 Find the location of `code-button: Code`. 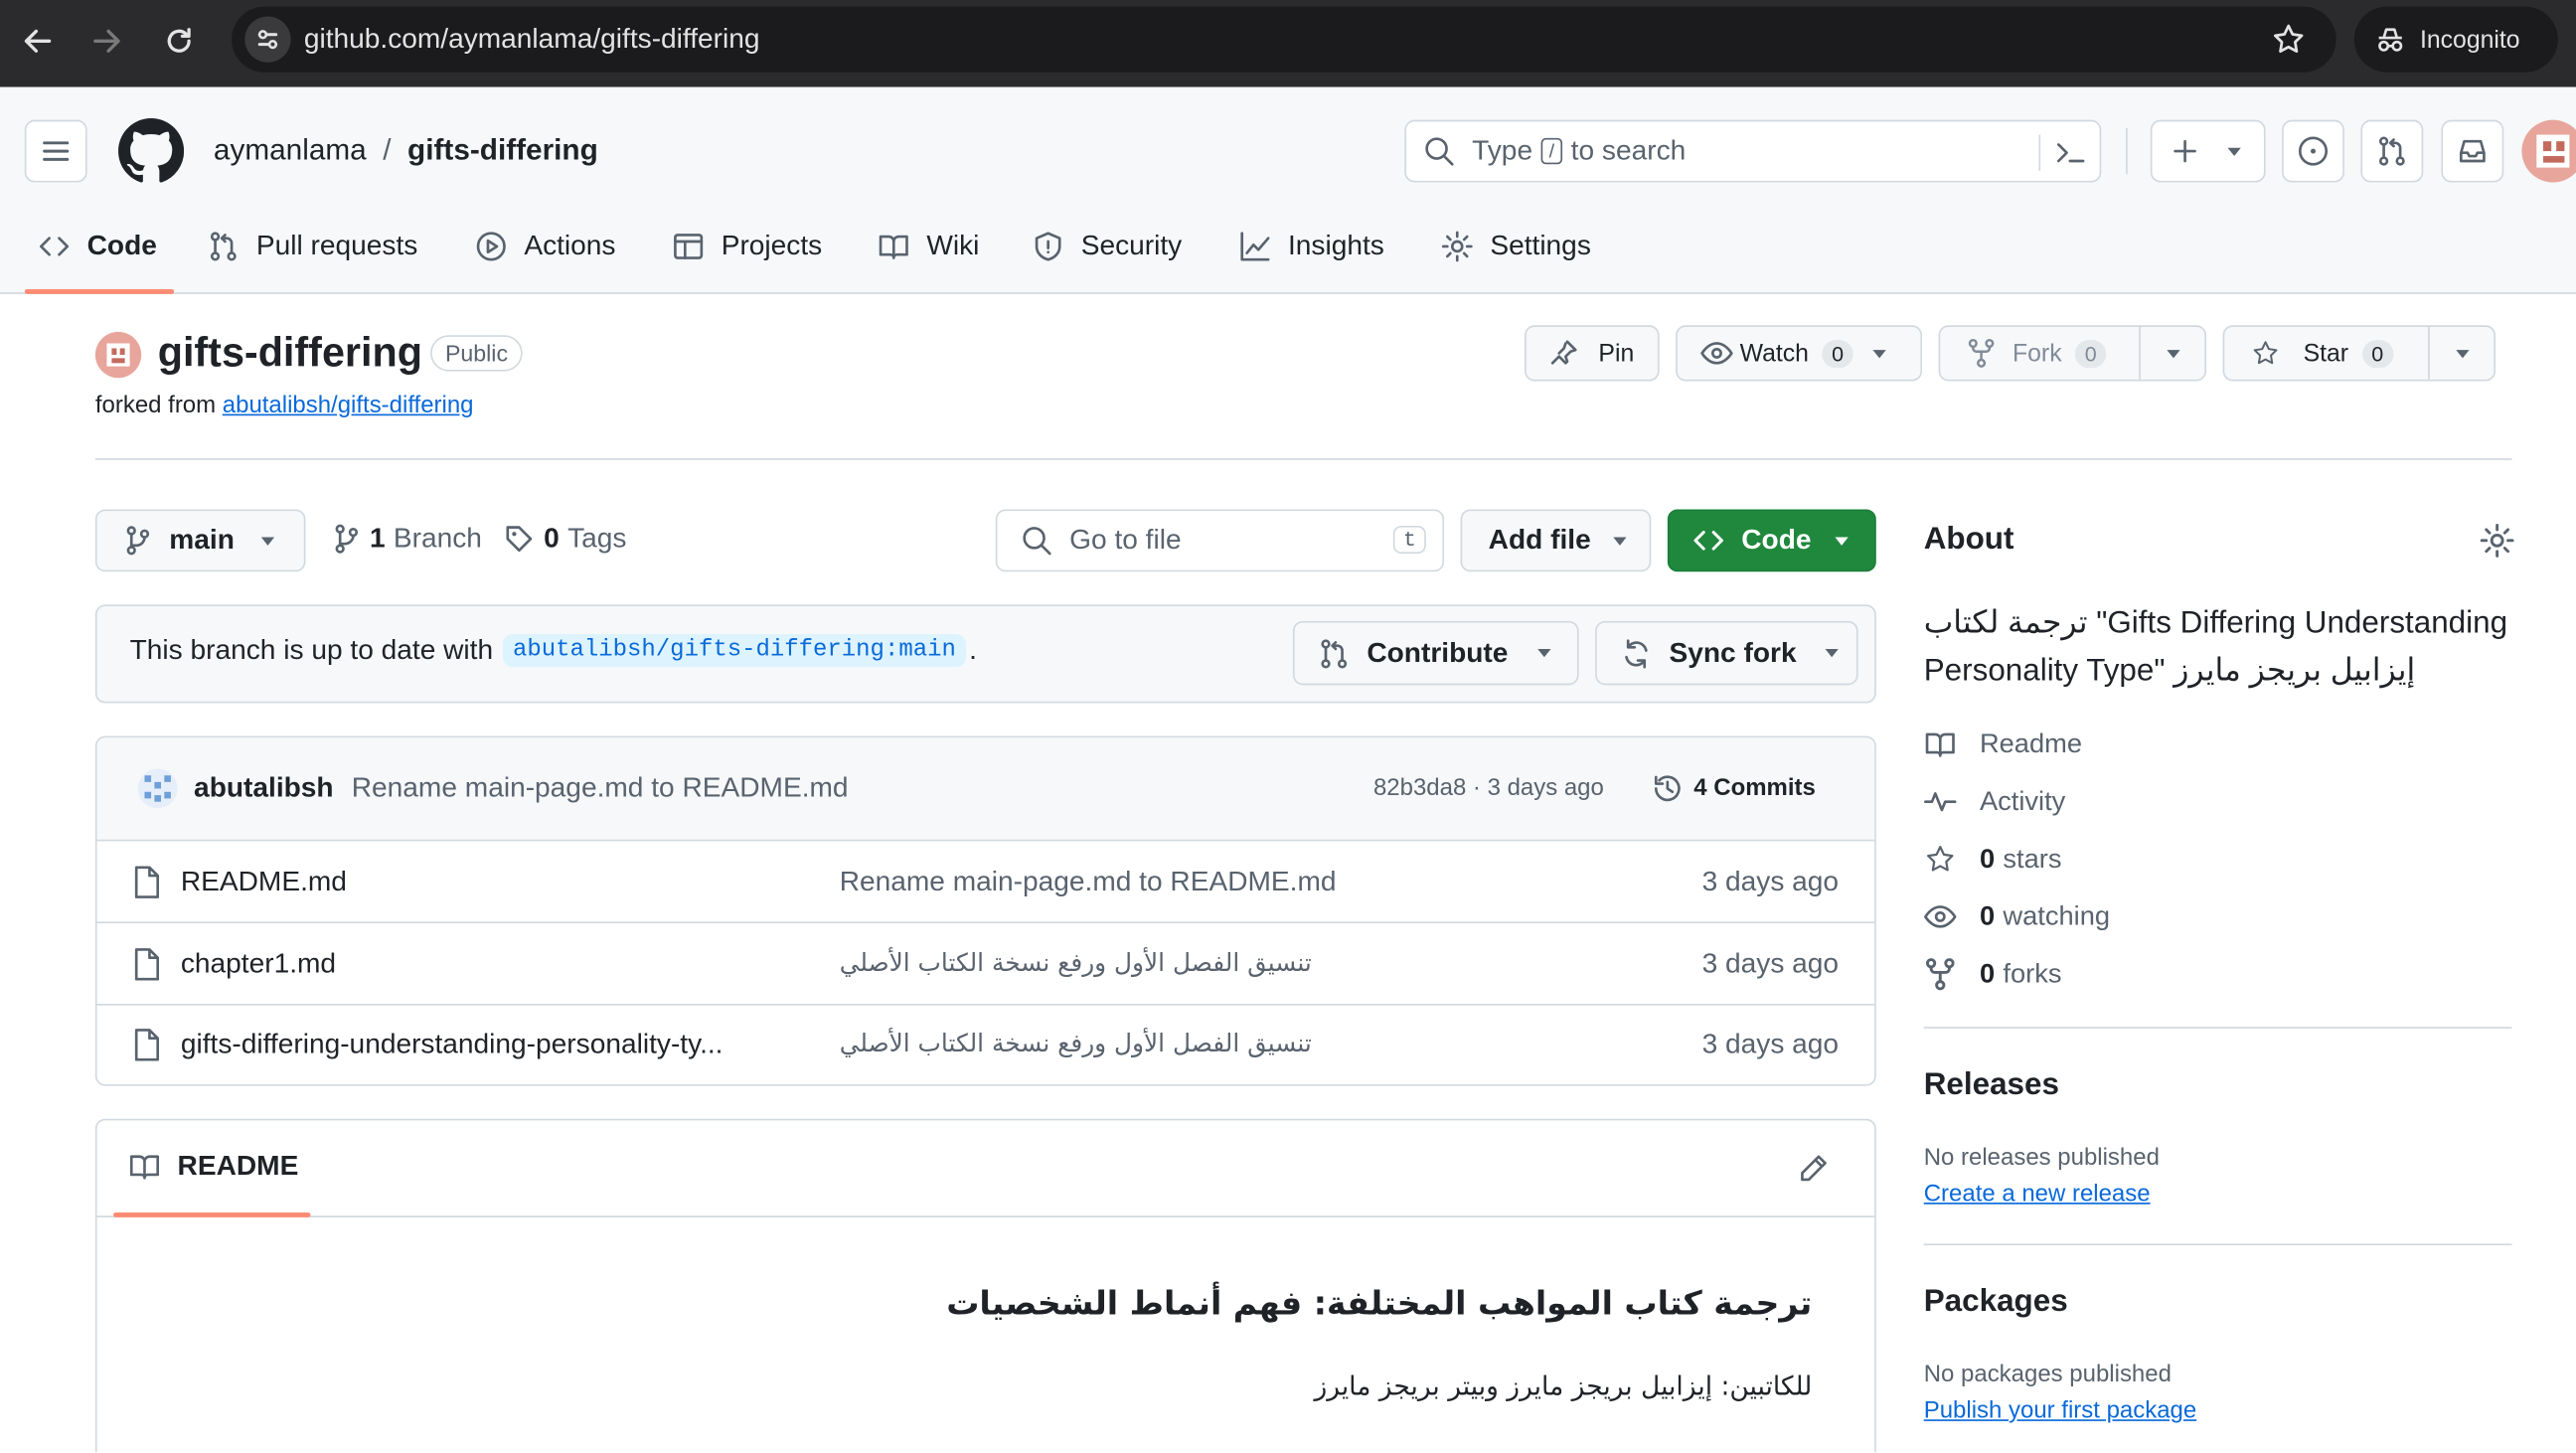

code-button: Code is located at coordinates (1771, 540).